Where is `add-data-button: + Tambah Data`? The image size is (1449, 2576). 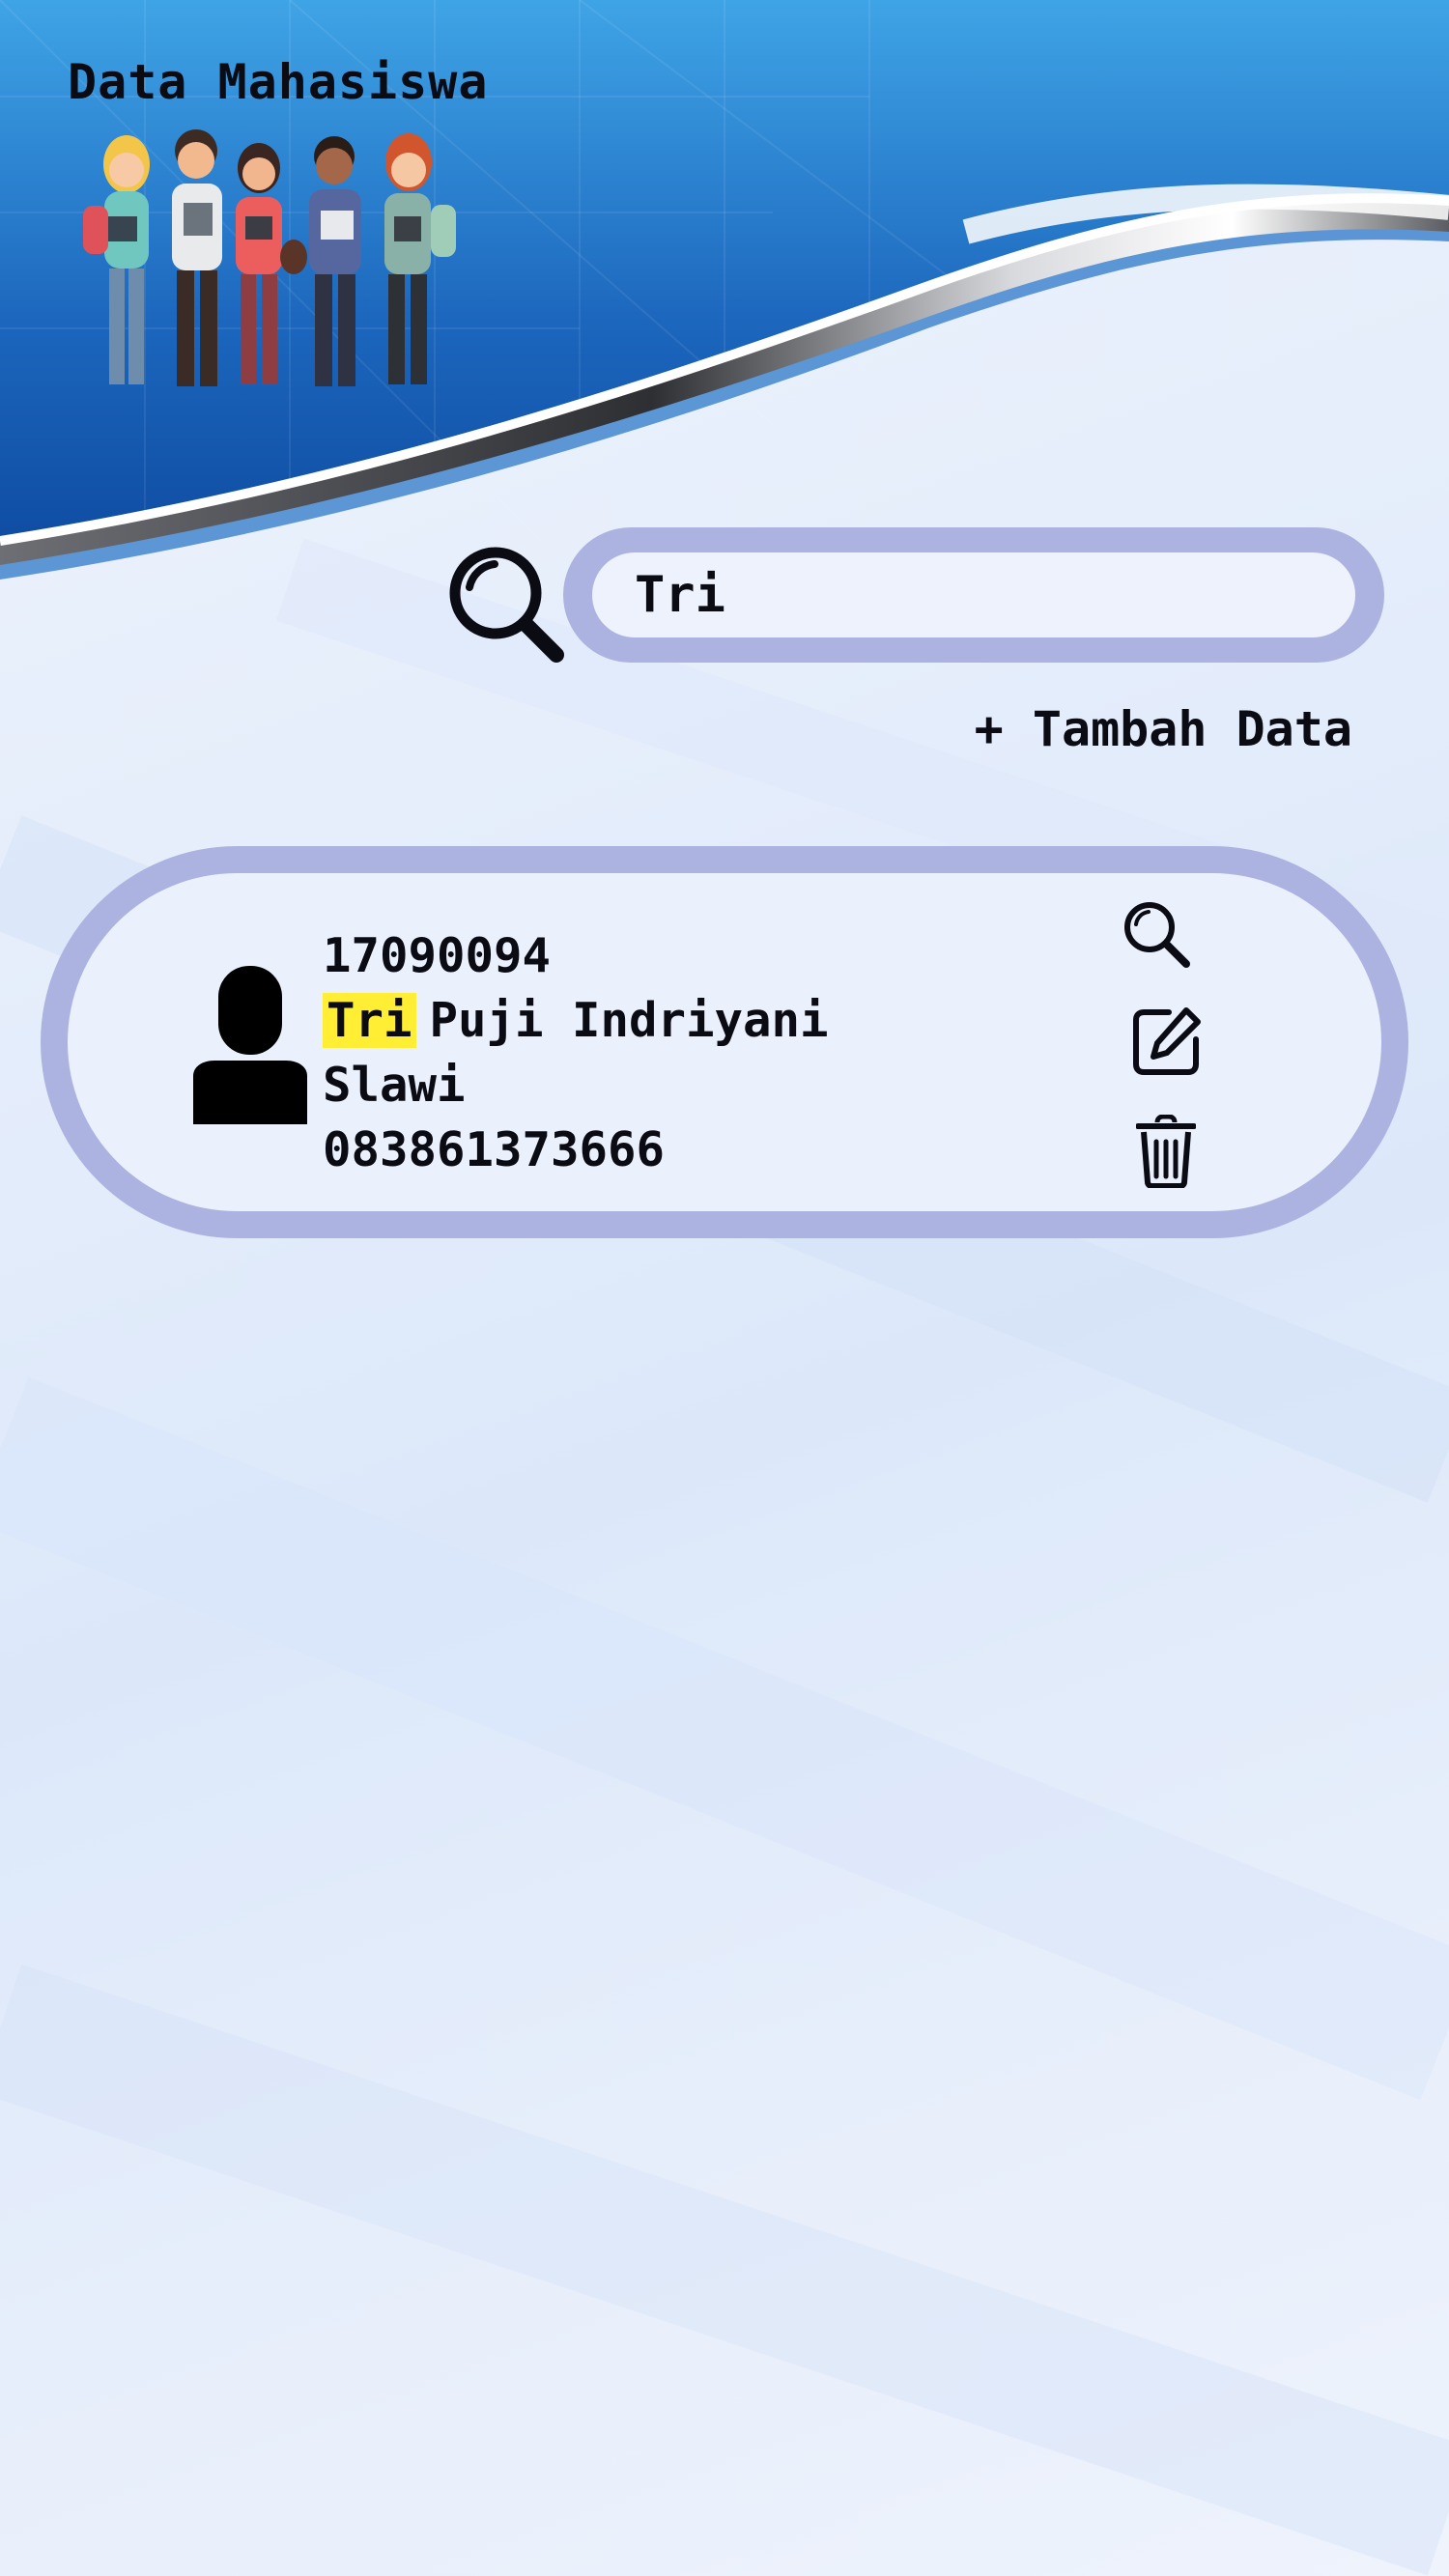
add-data-button: + Tambah Data is located at coordinates (1163, 729).